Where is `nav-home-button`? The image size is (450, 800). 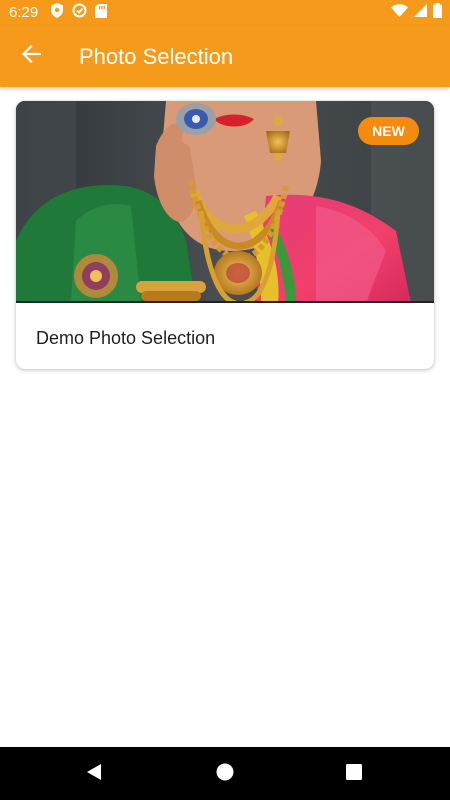
nav-home-button is located at coordinates (225, 774).